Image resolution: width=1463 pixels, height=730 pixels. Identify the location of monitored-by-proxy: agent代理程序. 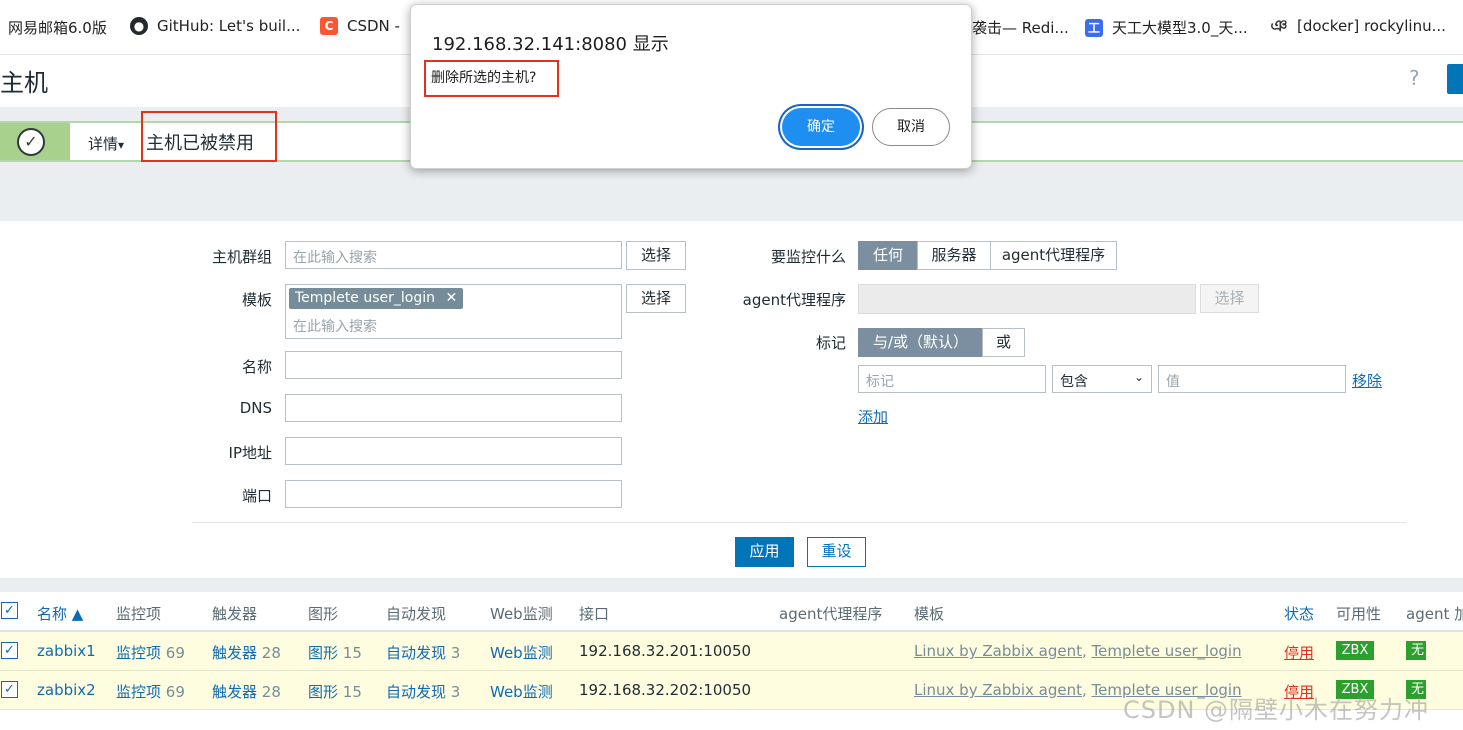
(1053, 255).